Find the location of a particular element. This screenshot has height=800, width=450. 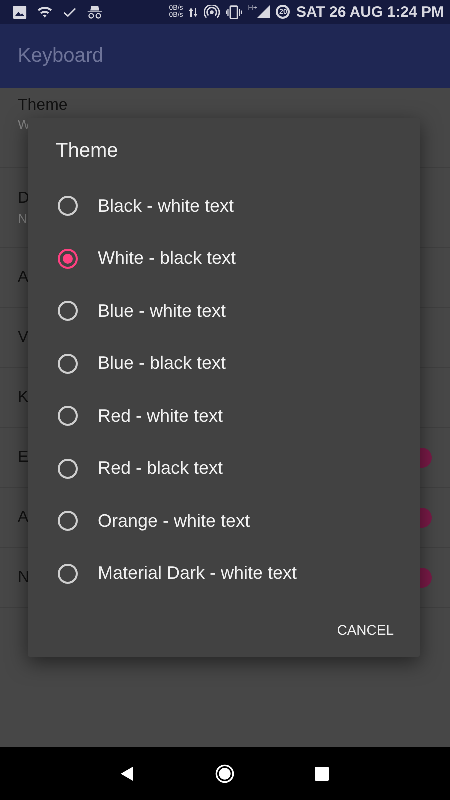

incognito-icon is located at coordinates (95, 12).